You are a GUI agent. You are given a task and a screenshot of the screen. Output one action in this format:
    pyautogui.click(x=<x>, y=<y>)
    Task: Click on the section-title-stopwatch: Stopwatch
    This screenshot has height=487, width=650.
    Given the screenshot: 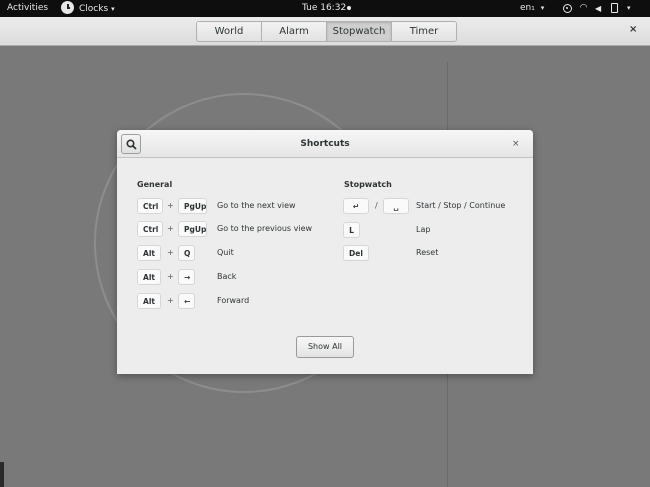 What is the action you would take?
    pyautogui.click(x=368, y=184)
    